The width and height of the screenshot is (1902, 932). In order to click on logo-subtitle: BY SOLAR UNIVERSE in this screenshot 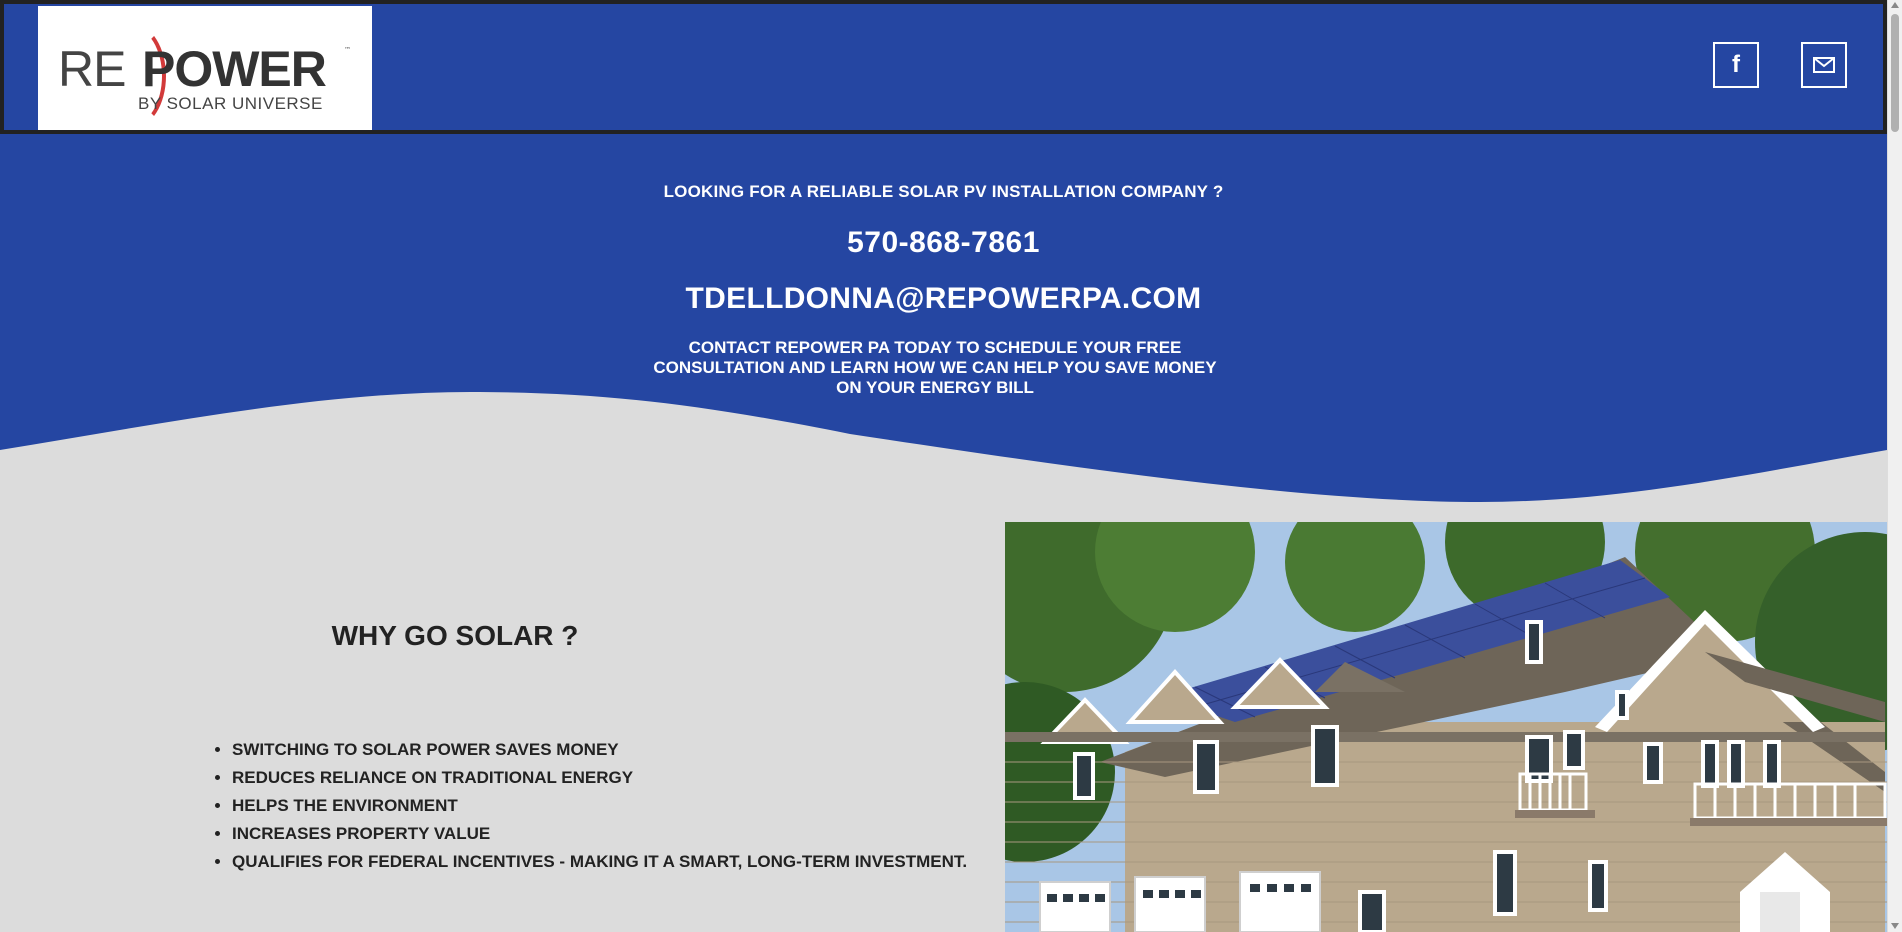, I will do `click(230, 103)`.